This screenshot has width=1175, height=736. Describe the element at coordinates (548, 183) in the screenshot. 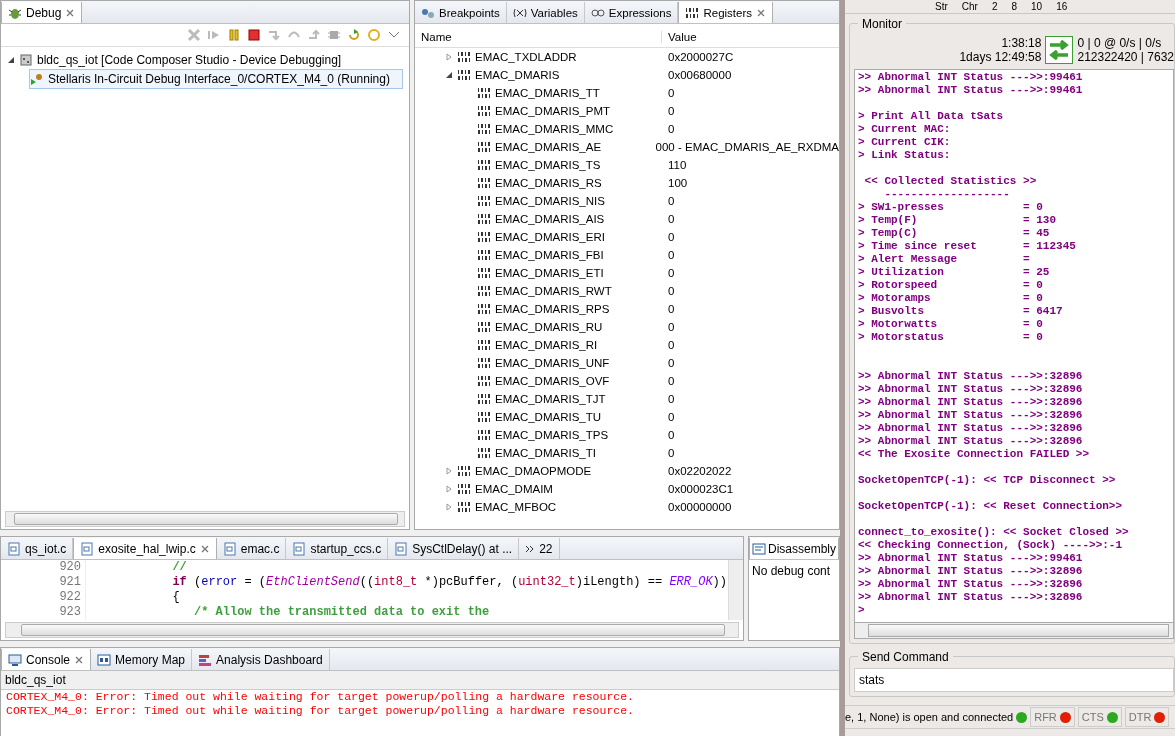

I see `register-field-name: EMAC_DMARIS_RS` at that location.